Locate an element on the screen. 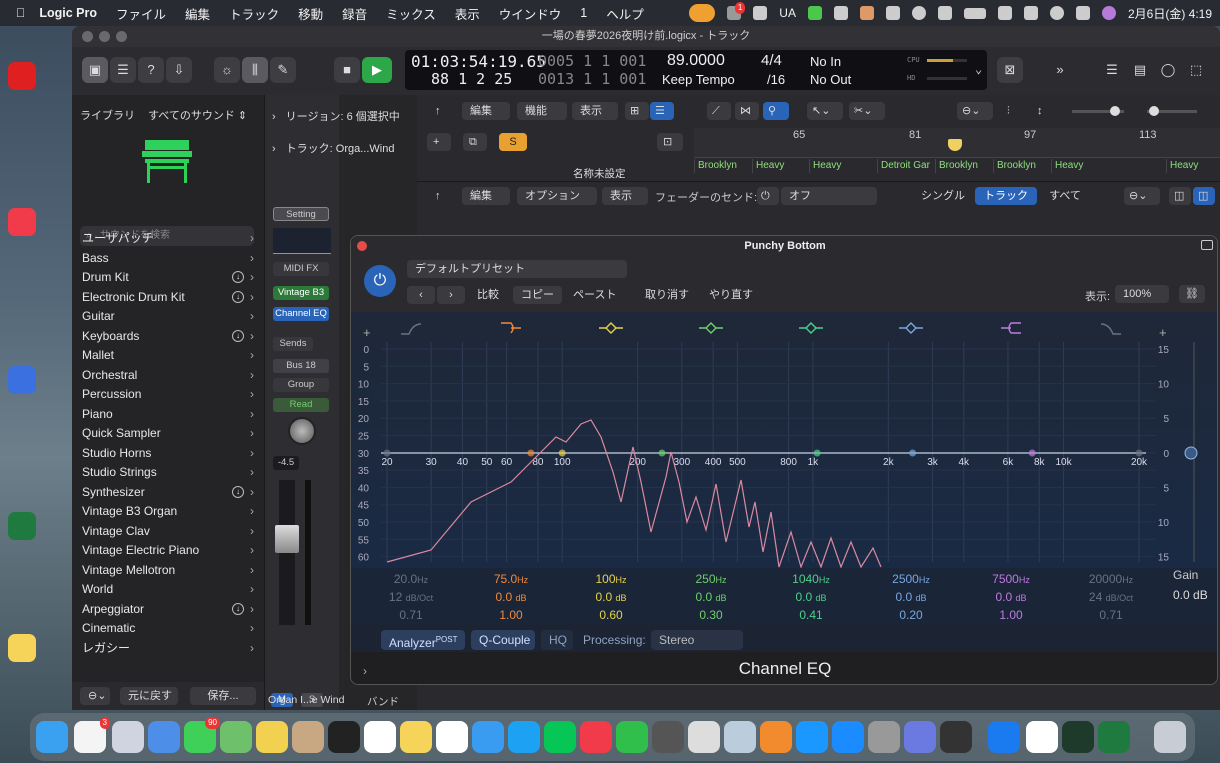 This screenshot has width=1220, height=763. gain-slider-knob is located at coordinates (1191, 453).